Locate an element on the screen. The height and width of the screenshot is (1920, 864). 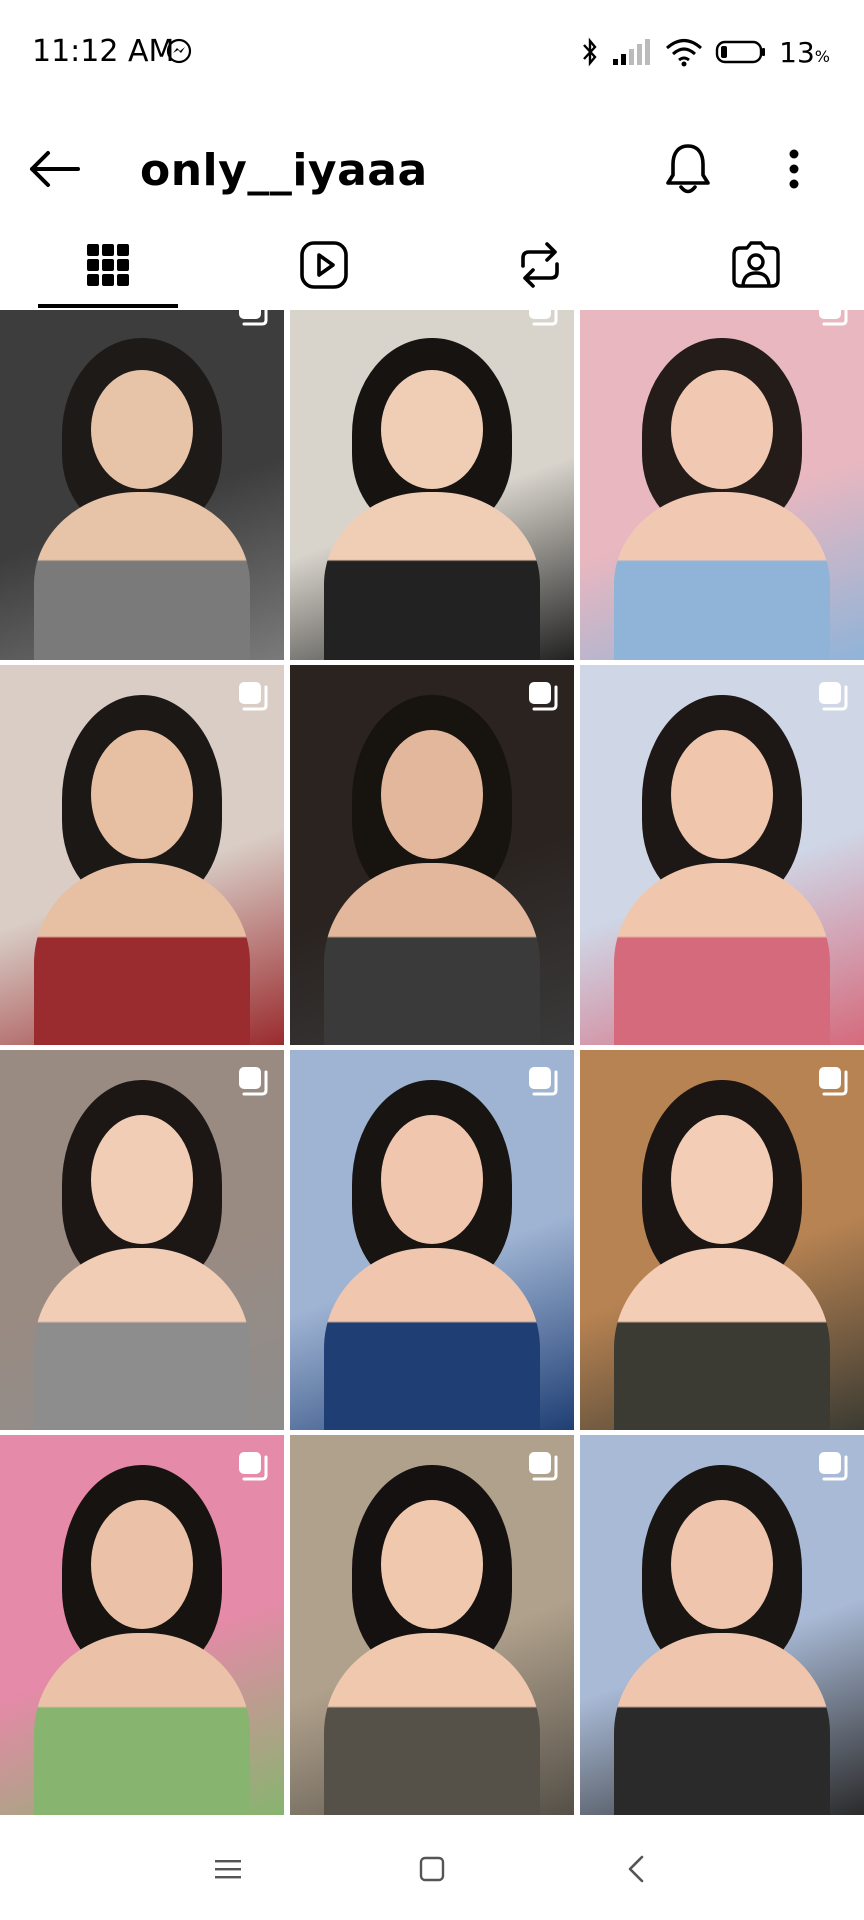
wifi-icon is located at coordinates (684, 53).